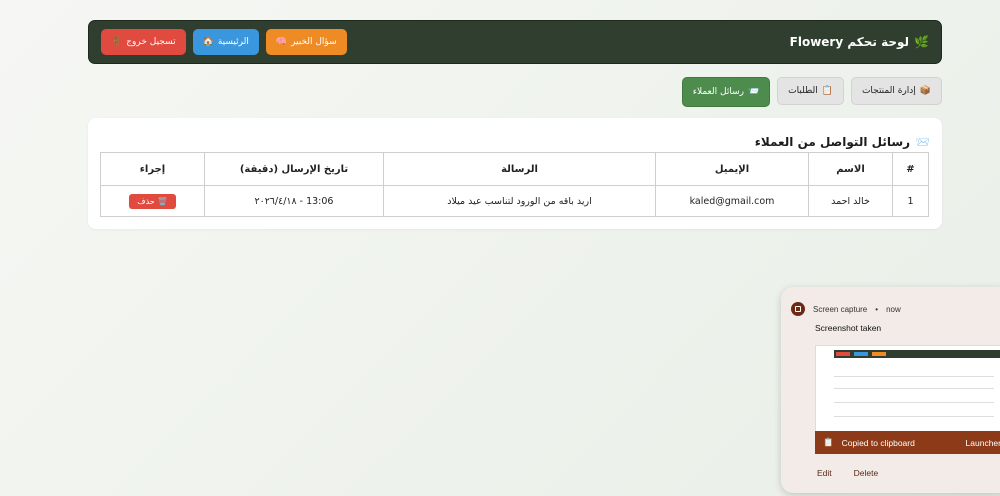 Image resolution: width=1000 pixels, height=496 pixels. What do you see at coordinates (314, 42) in the screenshot?
I see `ask-expert-label: سؤال الخبير` at bounding box center [314, 42].